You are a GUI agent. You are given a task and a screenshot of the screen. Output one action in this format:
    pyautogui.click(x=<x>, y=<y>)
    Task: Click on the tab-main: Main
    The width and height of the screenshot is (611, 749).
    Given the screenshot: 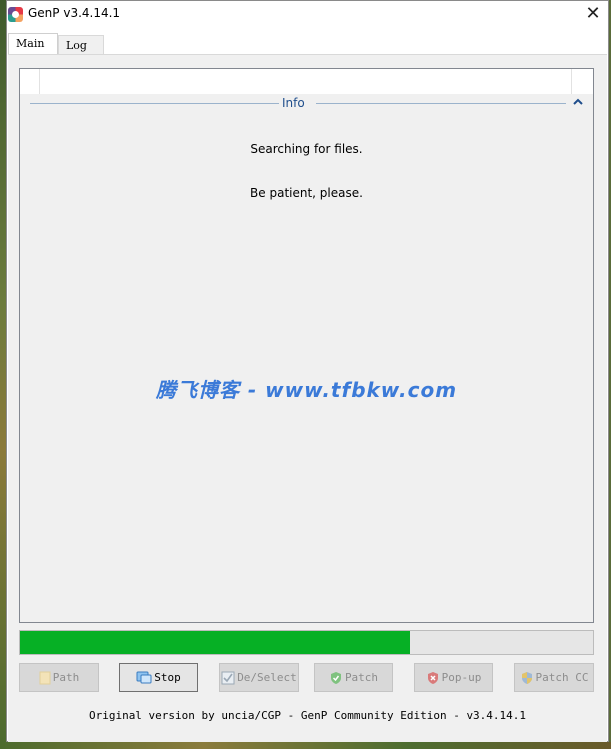 What is the action you would take?
    pyautogui.click(x=33, y=44)
    